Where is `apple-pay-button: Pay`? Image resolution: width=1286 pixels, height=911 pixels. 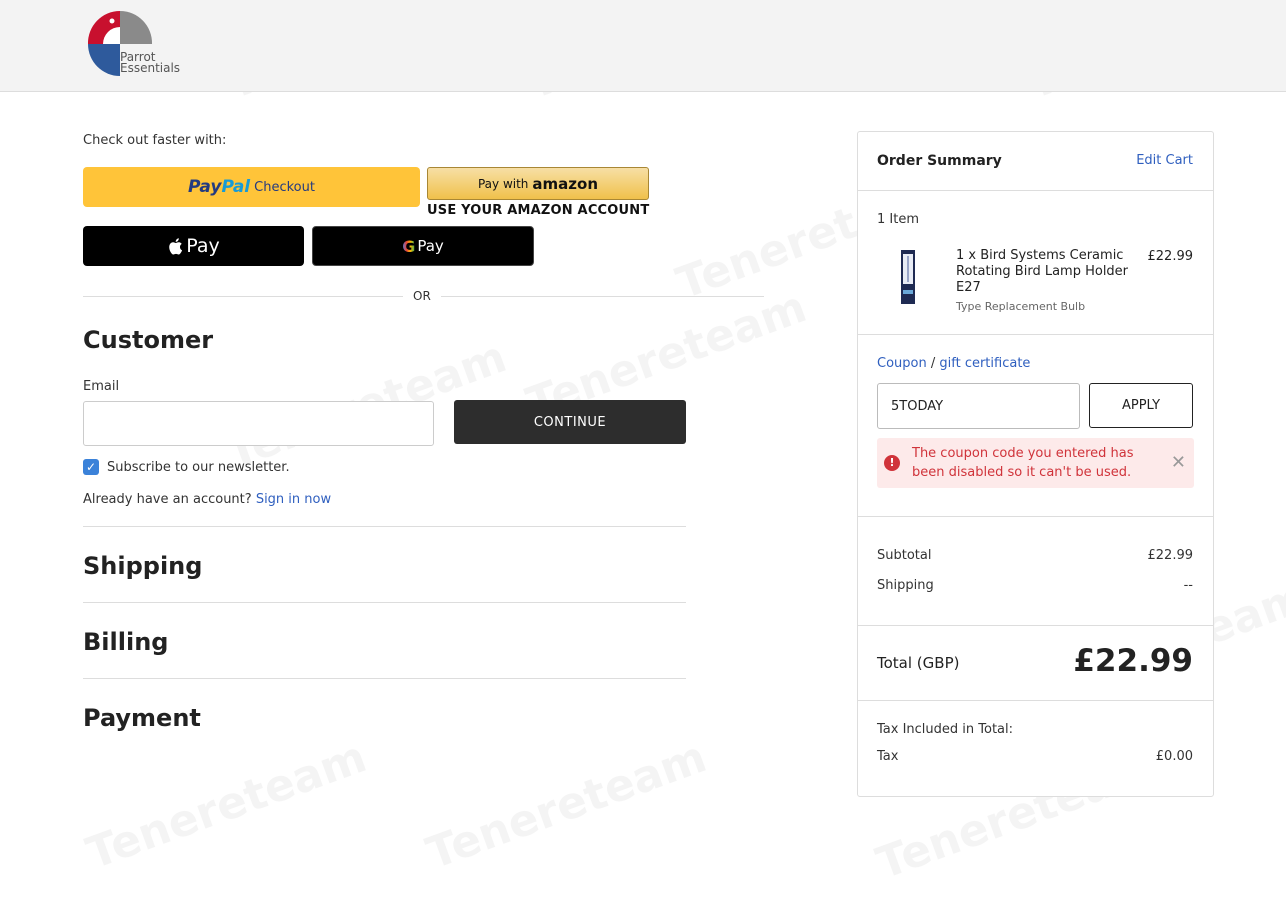 apple-pay-button: Pay is located at coordinates (193, 246).